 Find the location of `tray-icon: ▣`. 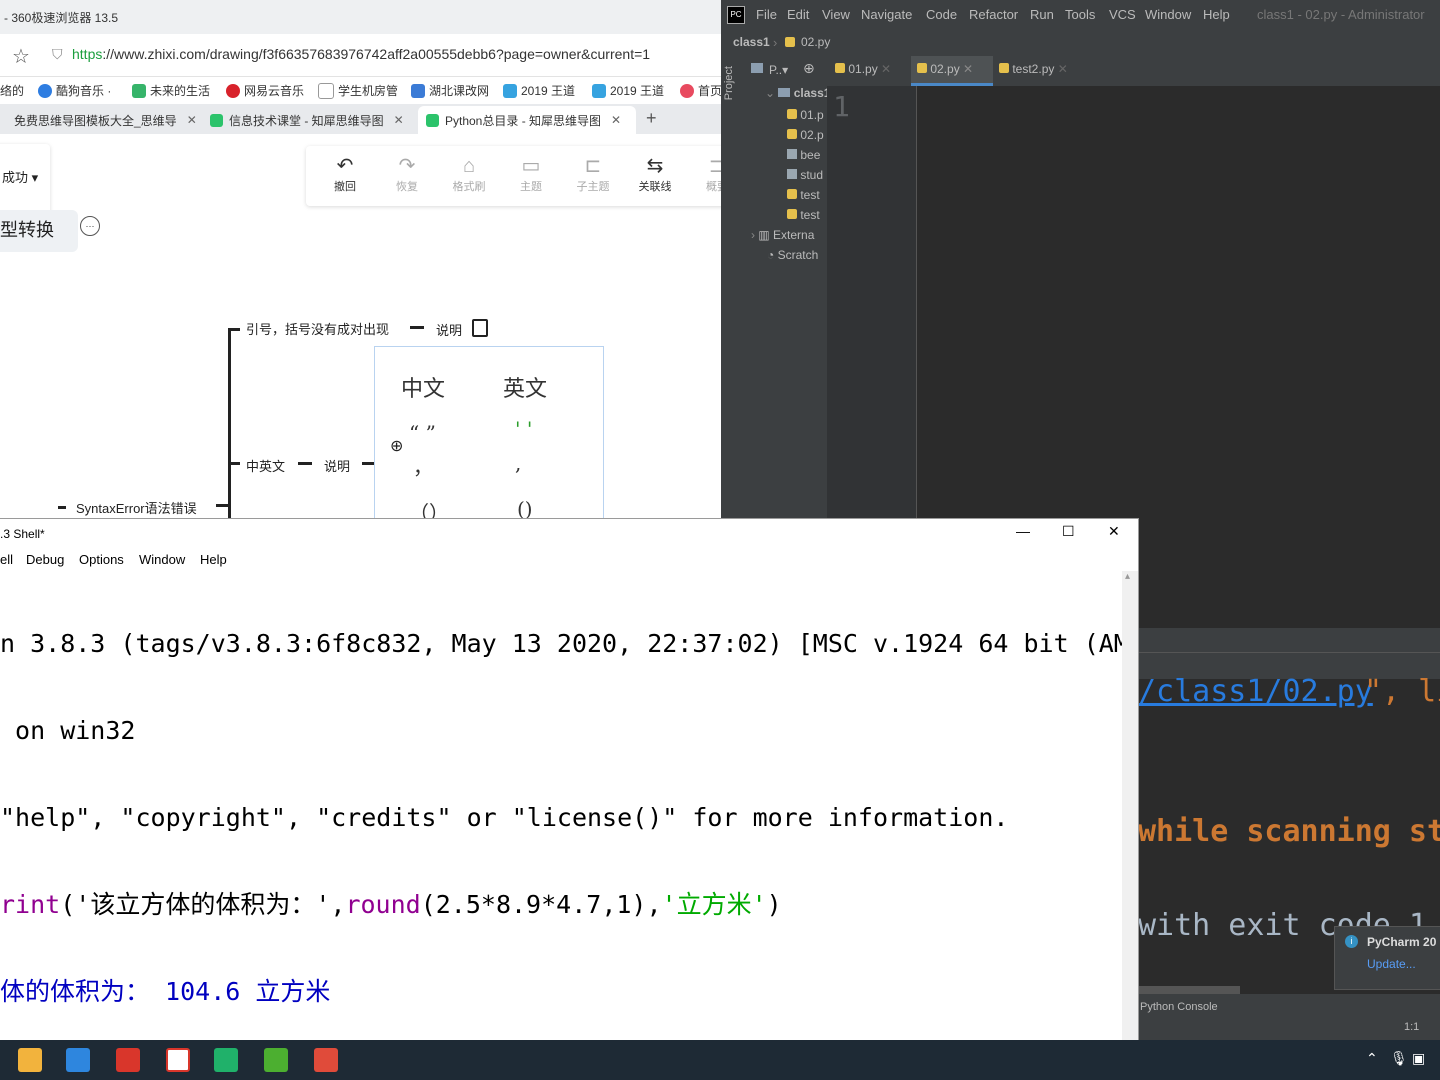

tray-icon: ▣ is located at coordinates (1418, 1058).